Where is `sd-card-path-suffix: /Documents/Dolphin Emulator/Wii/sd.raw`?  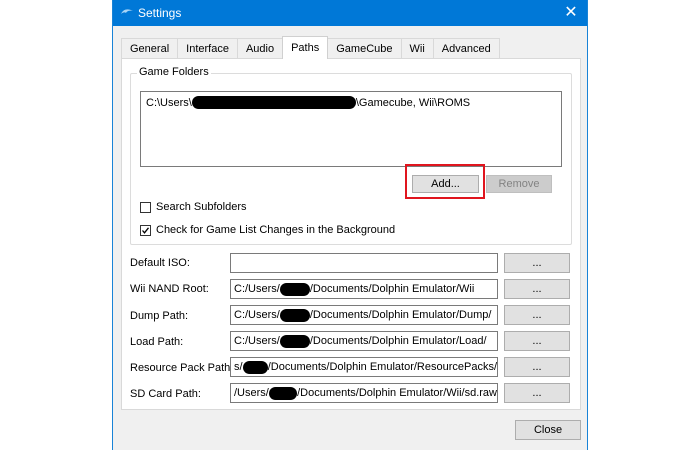 sd-card-path-suffix: /Documents/Dolphin Emulator/Wii/sd.raw is located at coordinates (397, 393).